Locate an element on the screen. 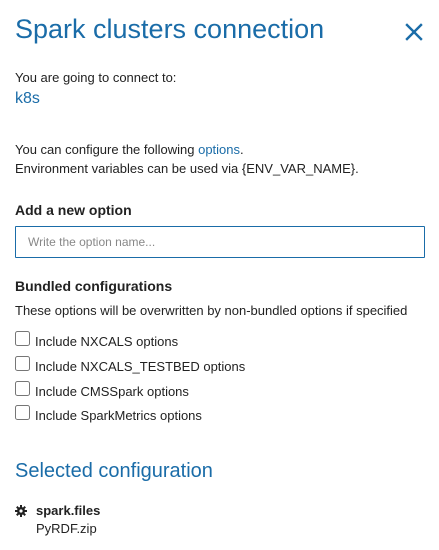 The width and height of the screenshot is (439, 550). bundled-option-cmsspark: Include CMSSpark options is located at coordinates (102, 389).